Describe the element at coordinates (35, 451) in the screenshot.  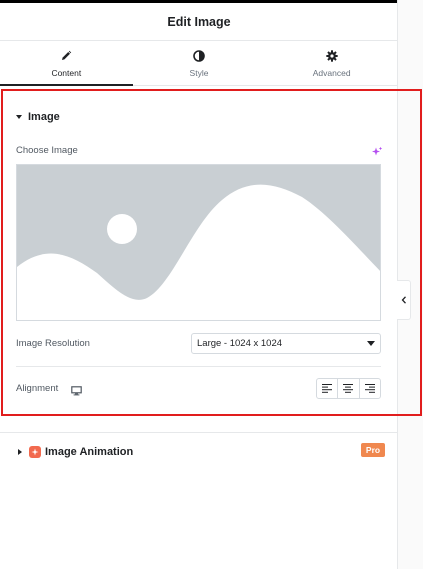
I see `pro-feature-icon` at that location.